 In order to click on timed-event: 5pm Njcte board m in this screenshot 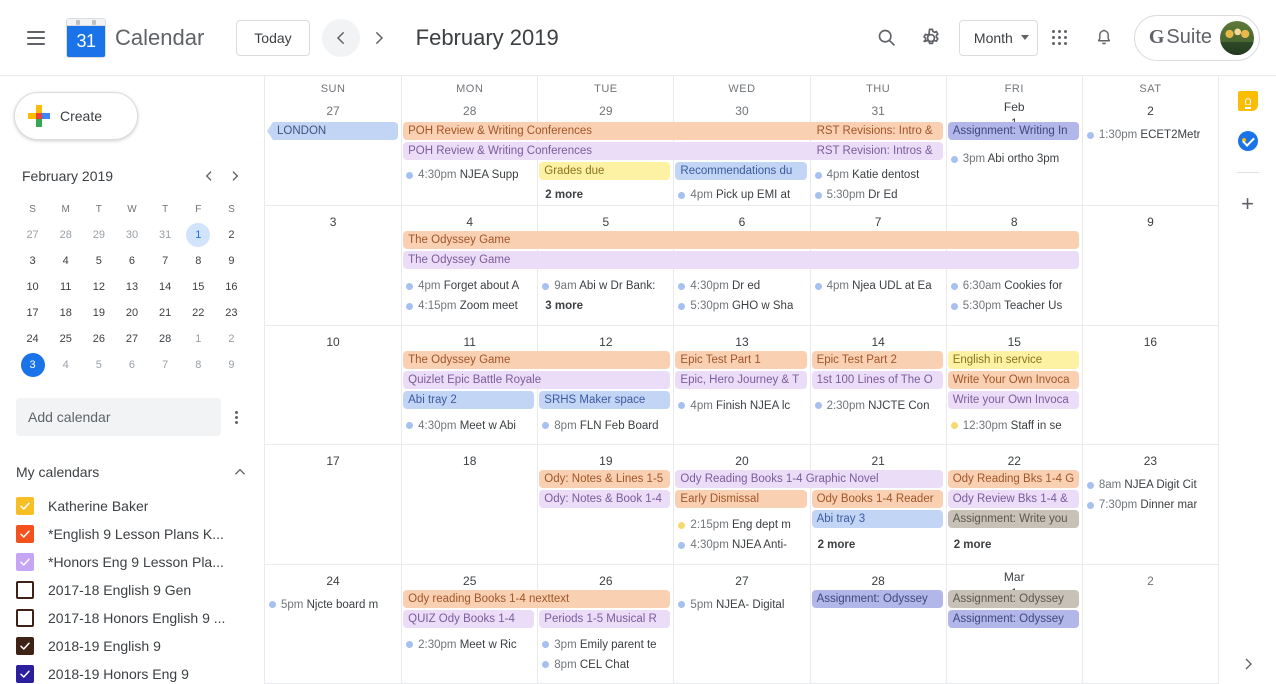, I will do `click(333, 605)`.